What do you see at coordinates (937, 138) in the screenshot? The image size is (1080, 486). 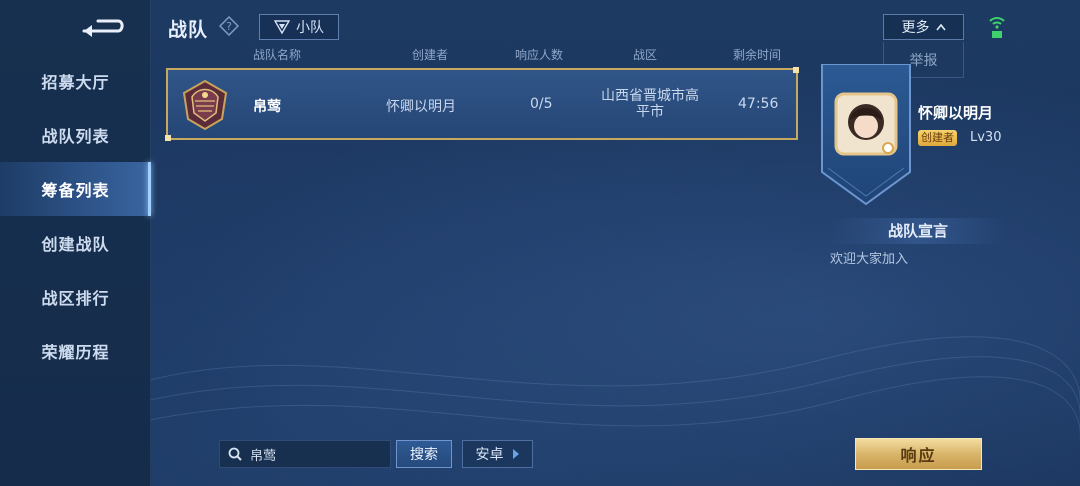 I see `creator-badge: 创建者` at bounding box center [937, 138].